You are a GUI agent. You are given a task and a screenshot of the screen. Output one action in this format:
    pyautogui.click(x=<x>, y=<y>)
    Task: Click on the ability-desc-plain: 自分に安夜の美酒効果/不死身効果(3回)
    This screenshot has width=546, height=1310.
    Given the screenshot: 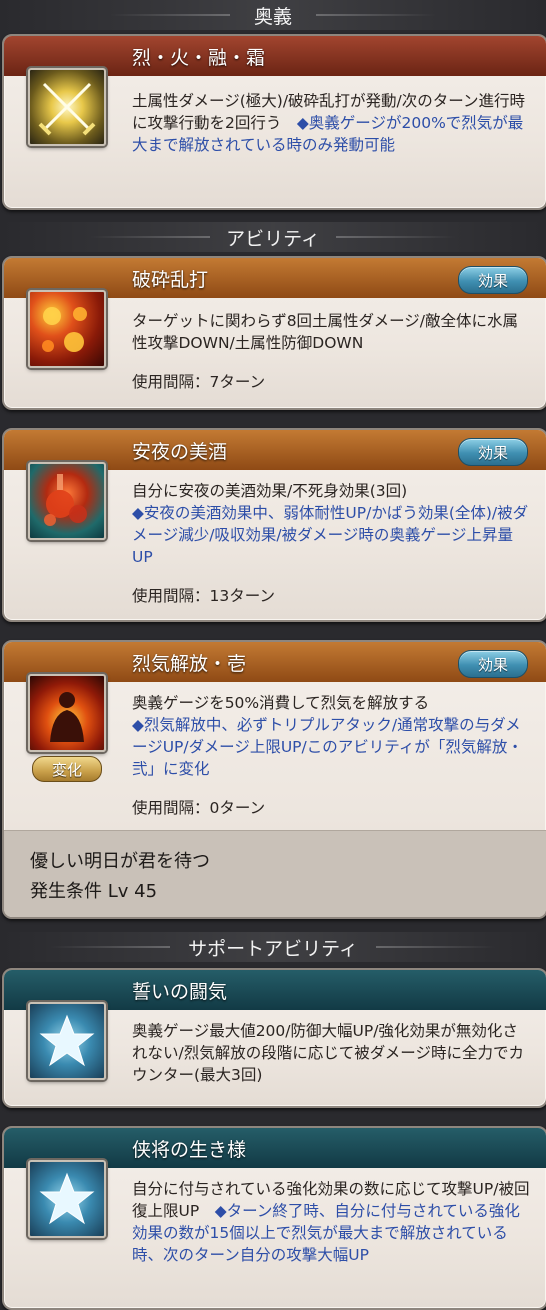 What is the action you would take?
    pyautogui.click(x=270, y=491)
    